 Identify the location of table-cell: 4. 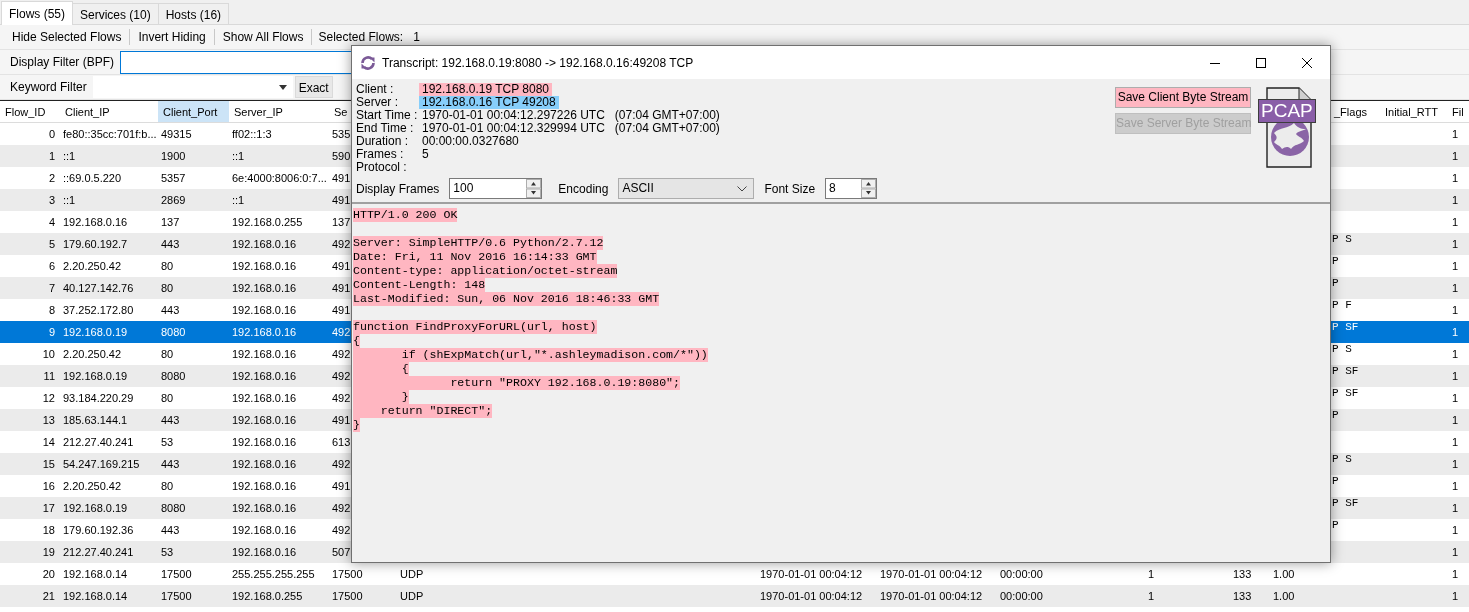
(51, 222).